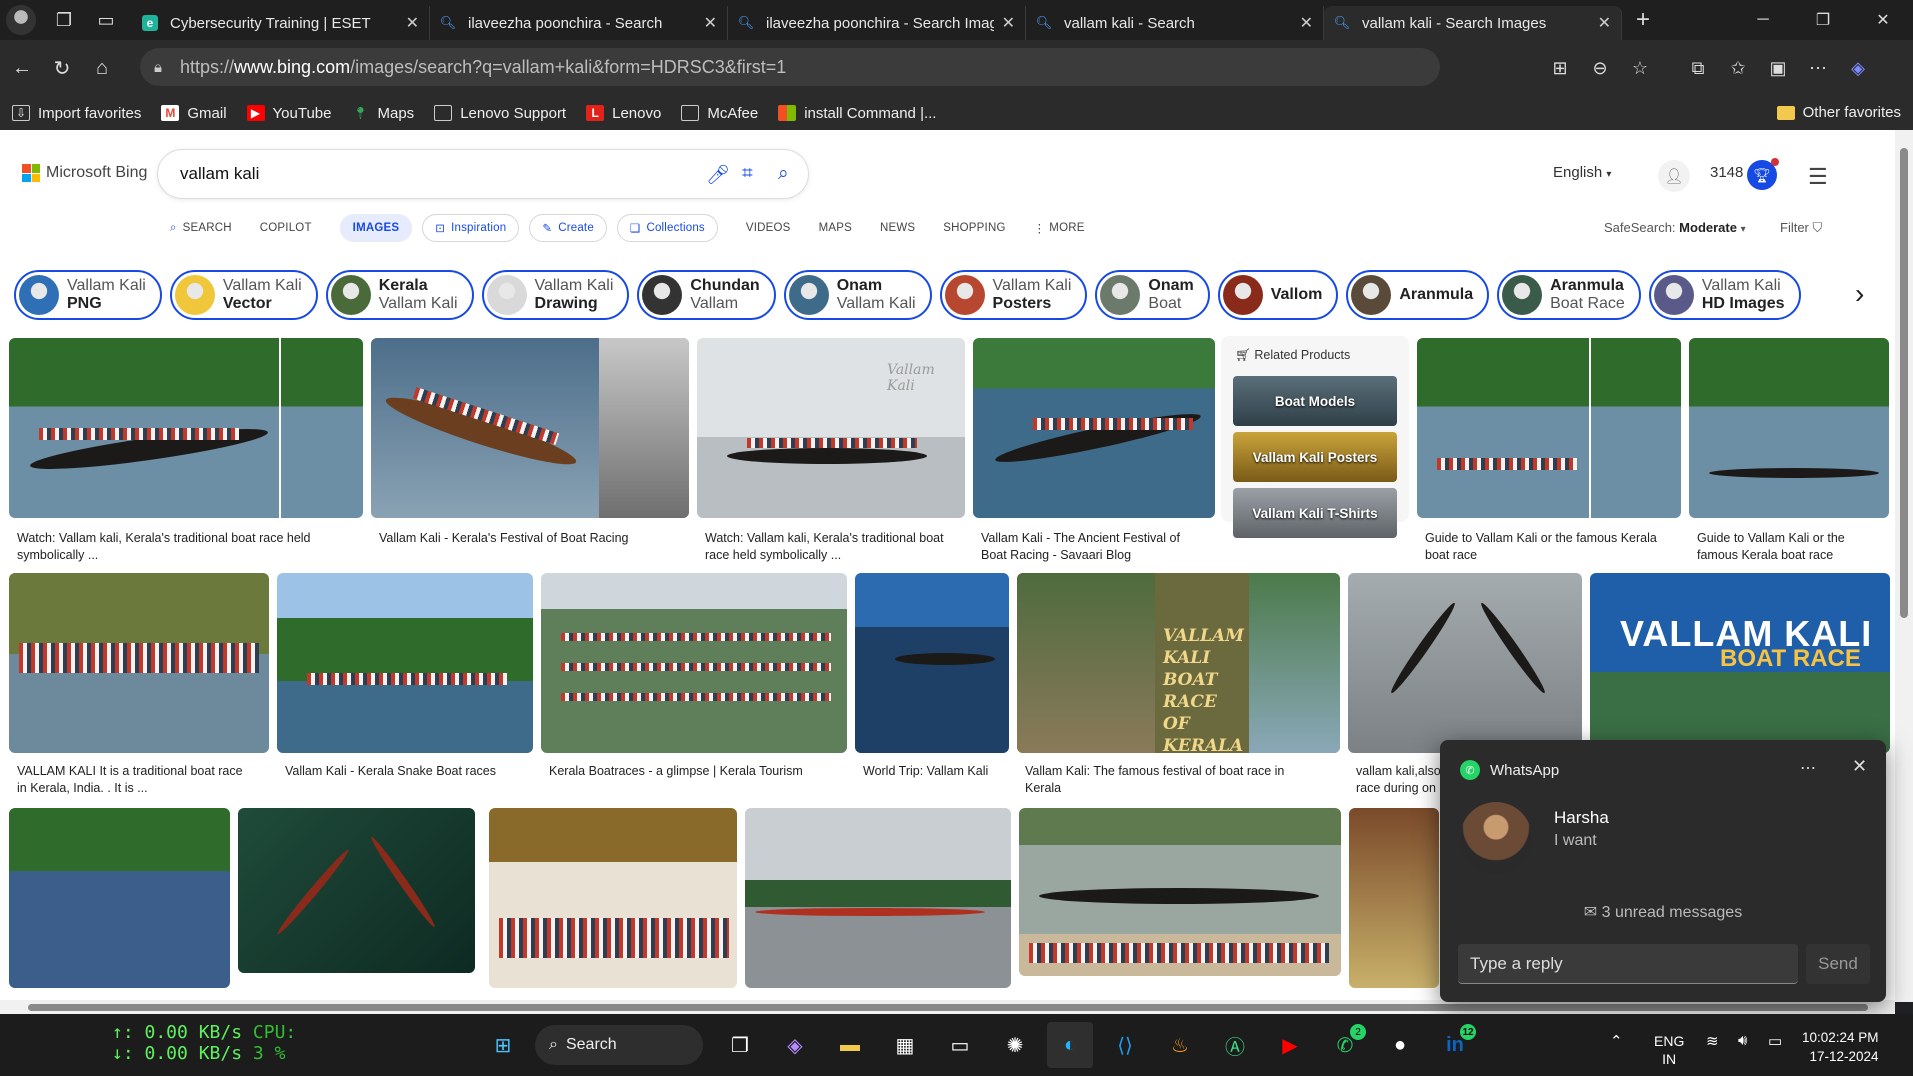 The width and height of the screenshot is (1913, 1076). What do you see at coordinates (555, 295) in the screenshot?
I see `related-chip: Vallam Kali Drawing` at bounding box center [555, 295].